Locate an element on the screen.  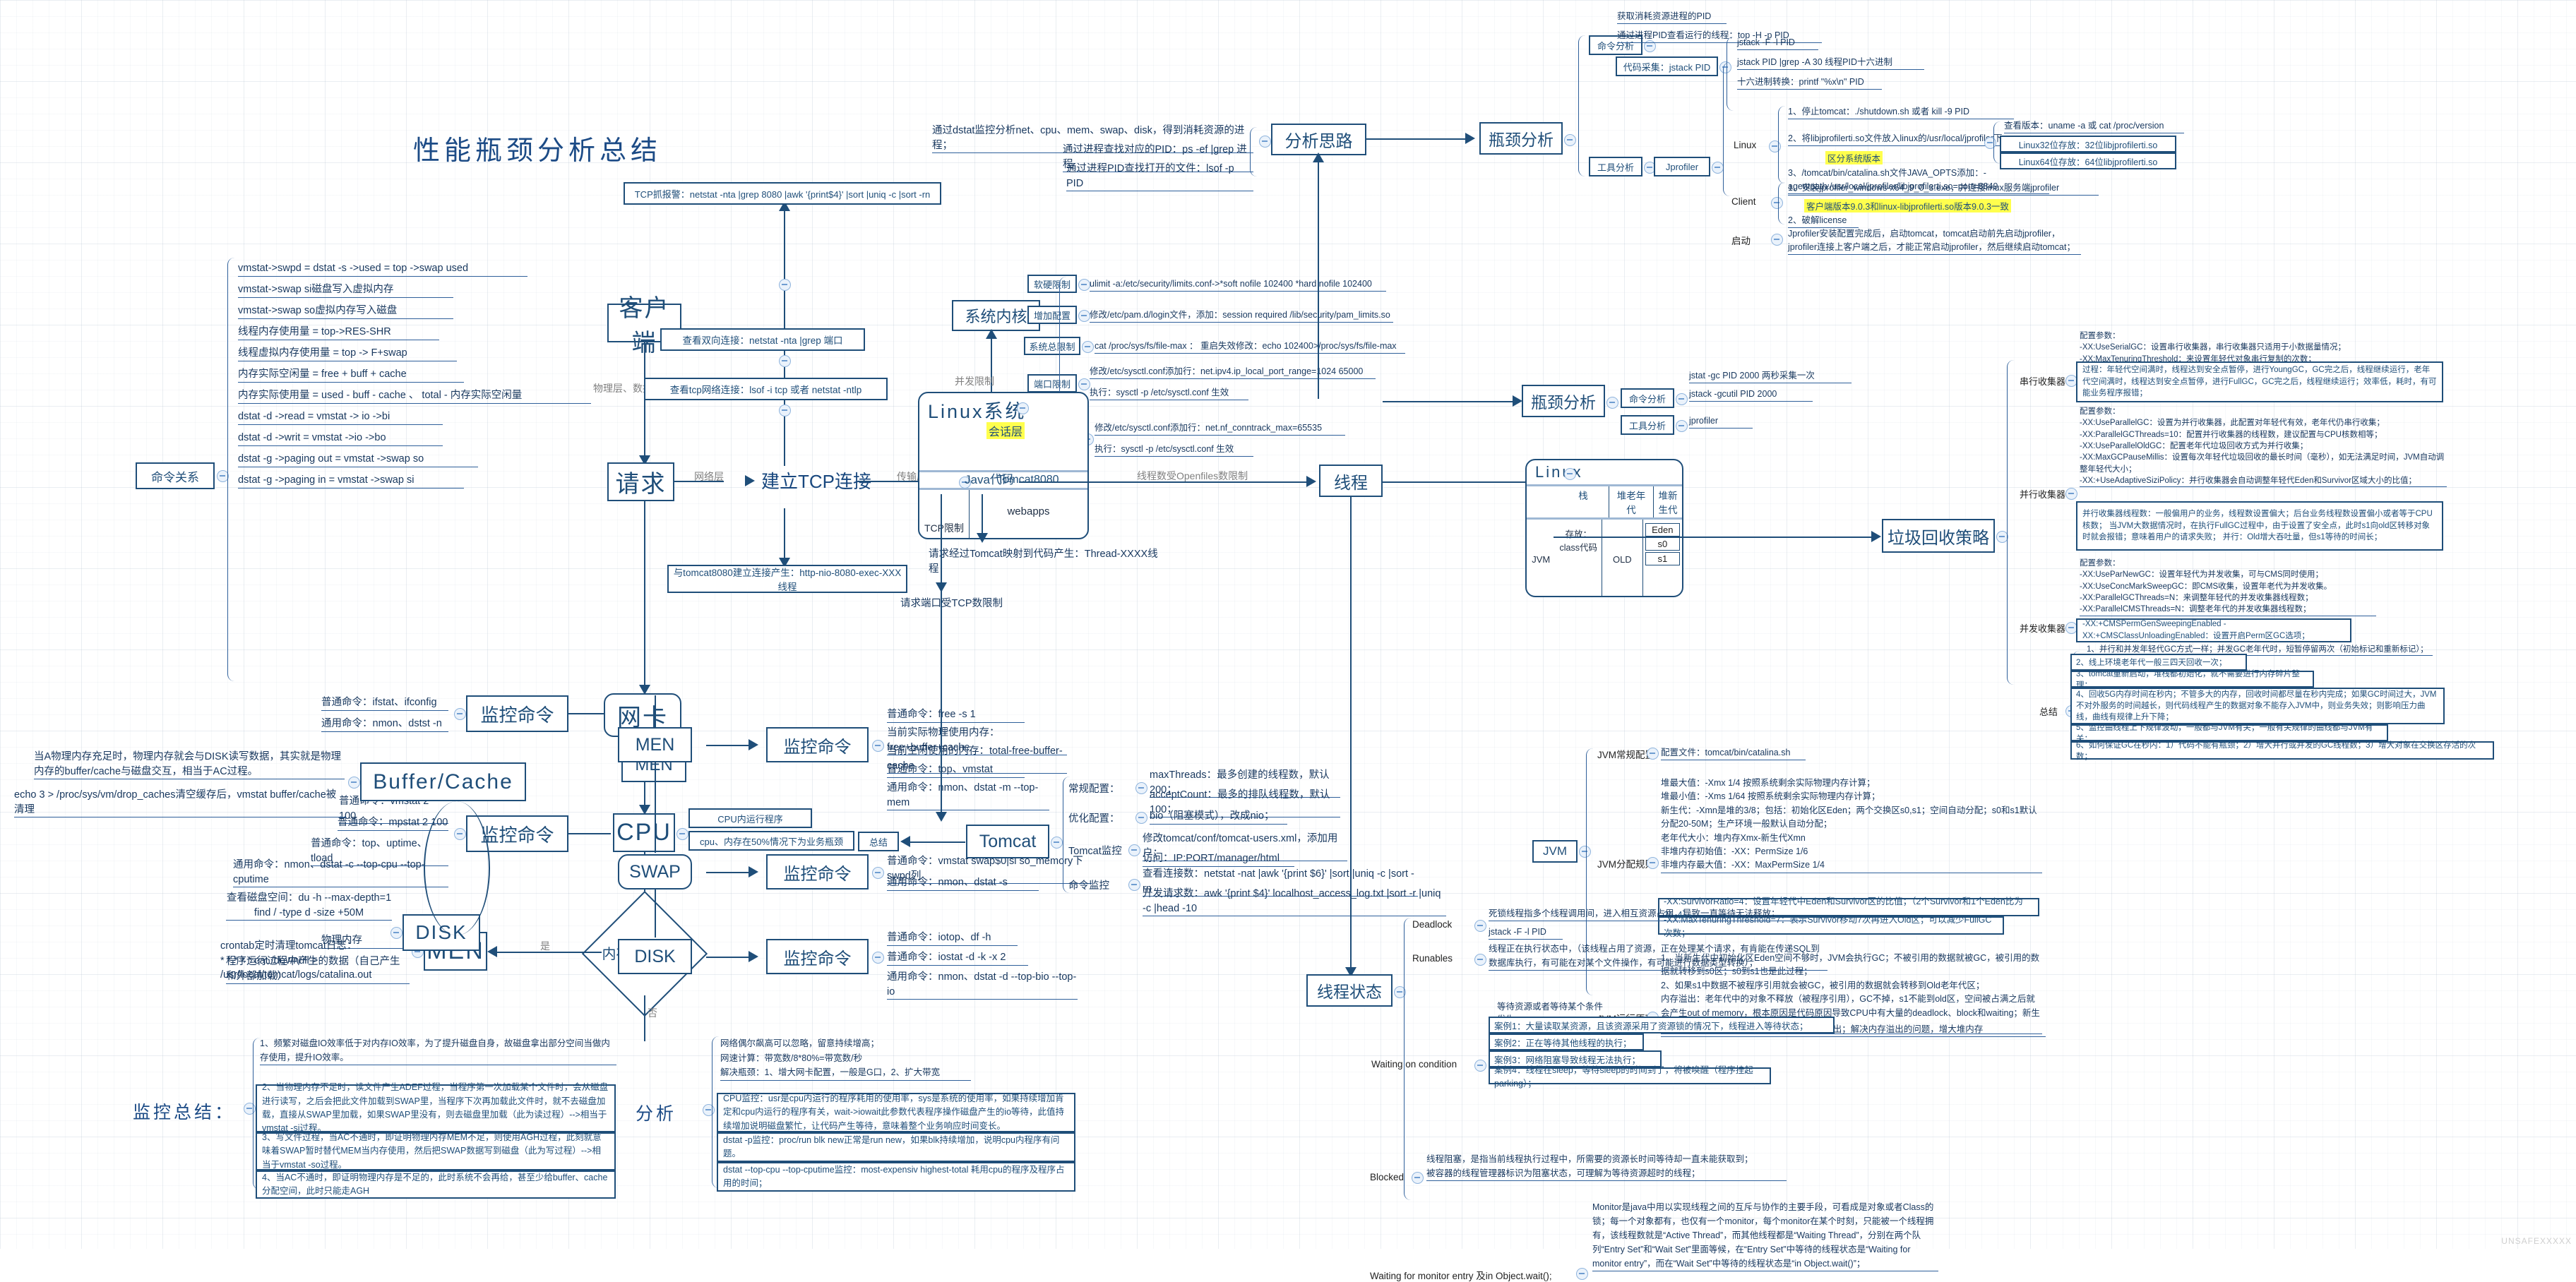
node-analysis-bottom: 分析 is located at coordinates (656, 1112).